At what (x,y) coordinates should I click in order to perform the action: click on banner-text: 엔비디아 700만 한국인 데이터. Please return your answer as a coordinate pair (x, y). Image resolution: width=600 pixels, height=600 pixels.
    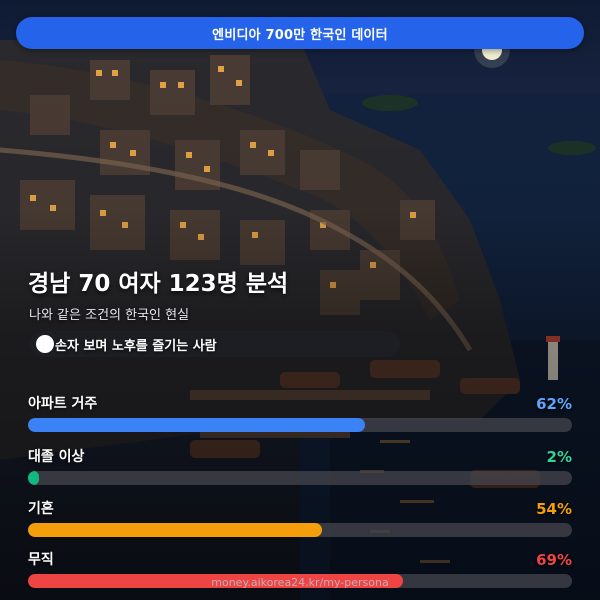
    Looking at the image, I should click on (300, 35).